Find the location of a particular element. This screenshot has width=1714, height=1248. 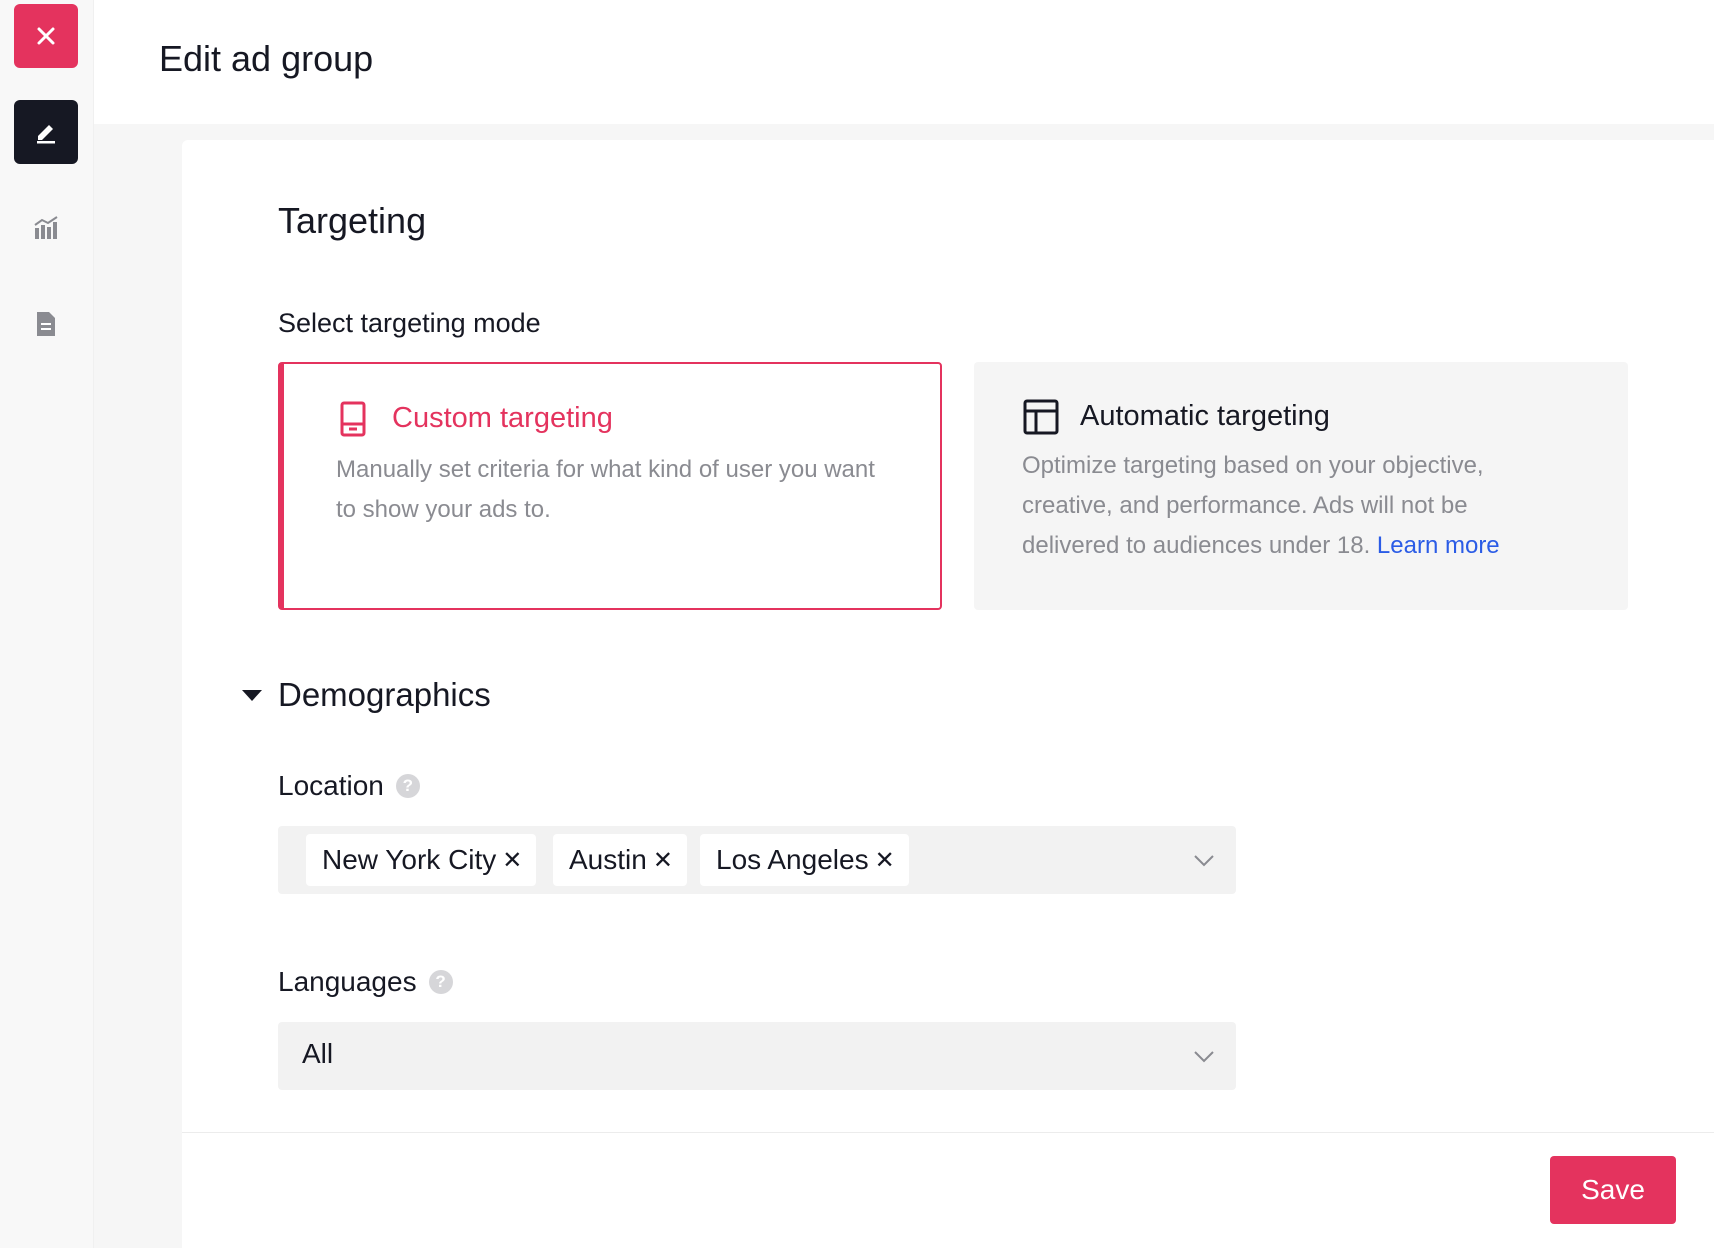

location-tag-label: Austin is located at coordinates (608, 859).